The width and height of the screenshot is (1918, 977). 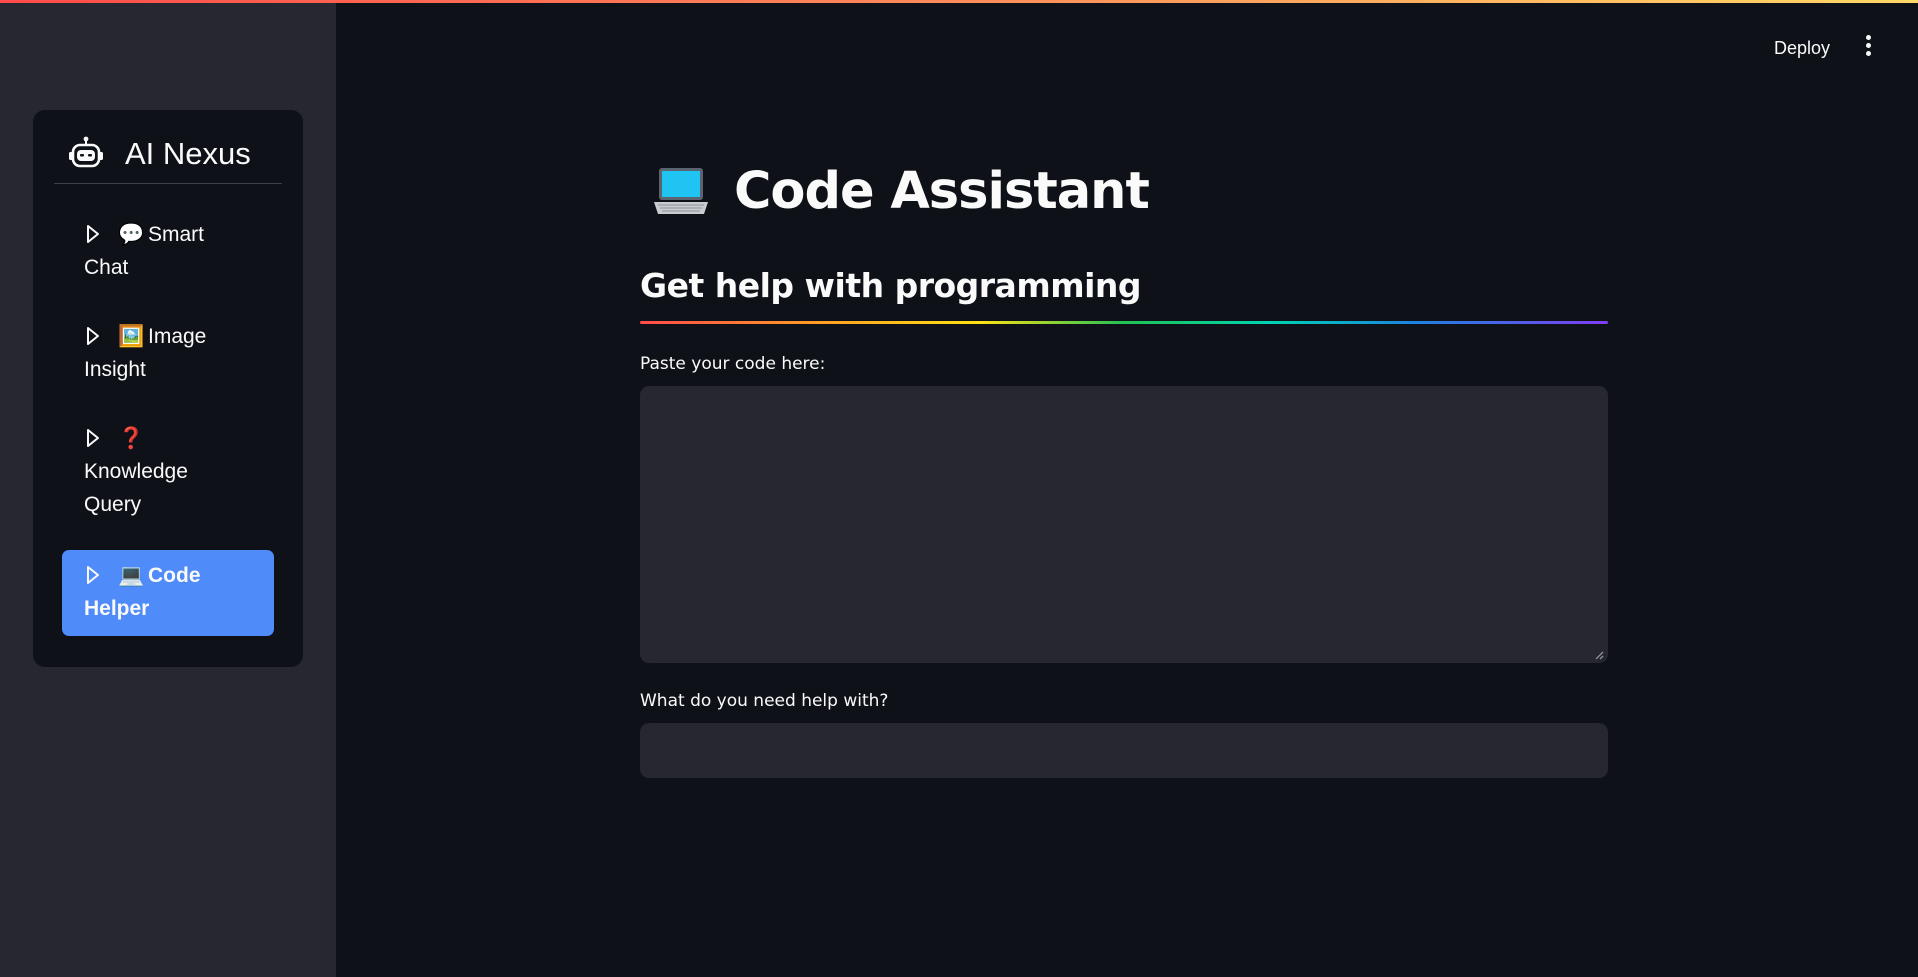 I want to click on help-field-label: What do you need help with?, so click(x=764, y=701).